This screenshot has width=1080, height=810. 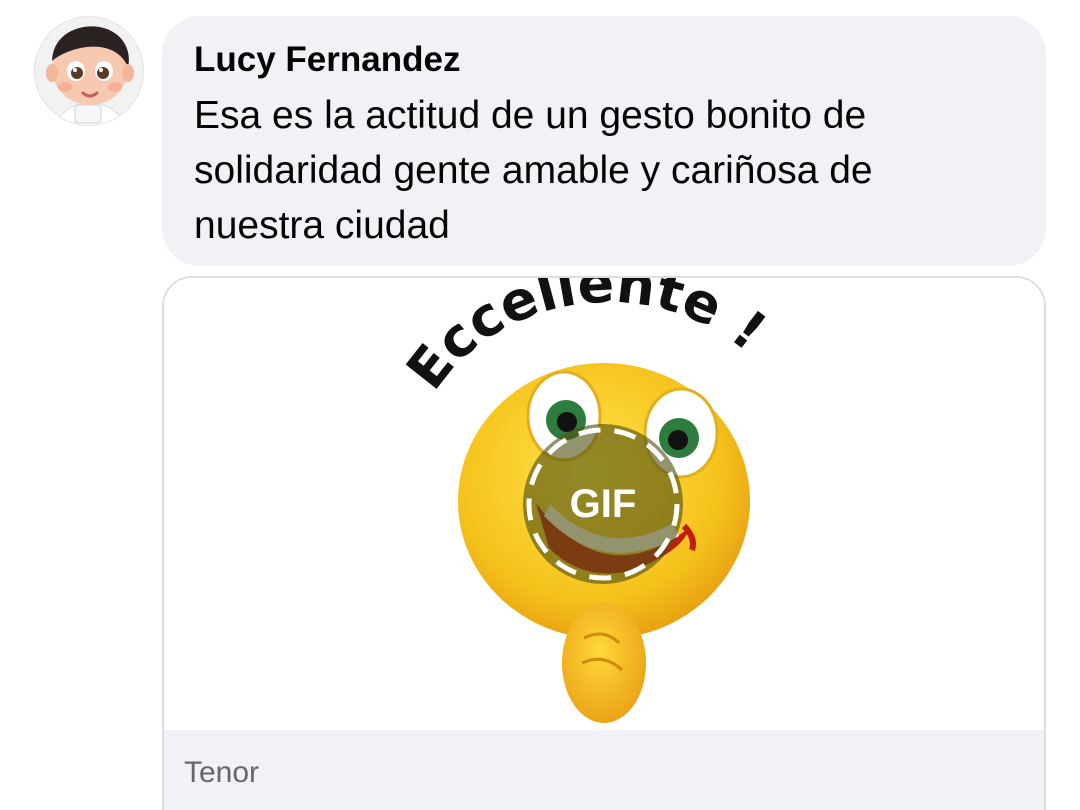 I want to click on baby-avatar-icon, so click(x=89, y=71).